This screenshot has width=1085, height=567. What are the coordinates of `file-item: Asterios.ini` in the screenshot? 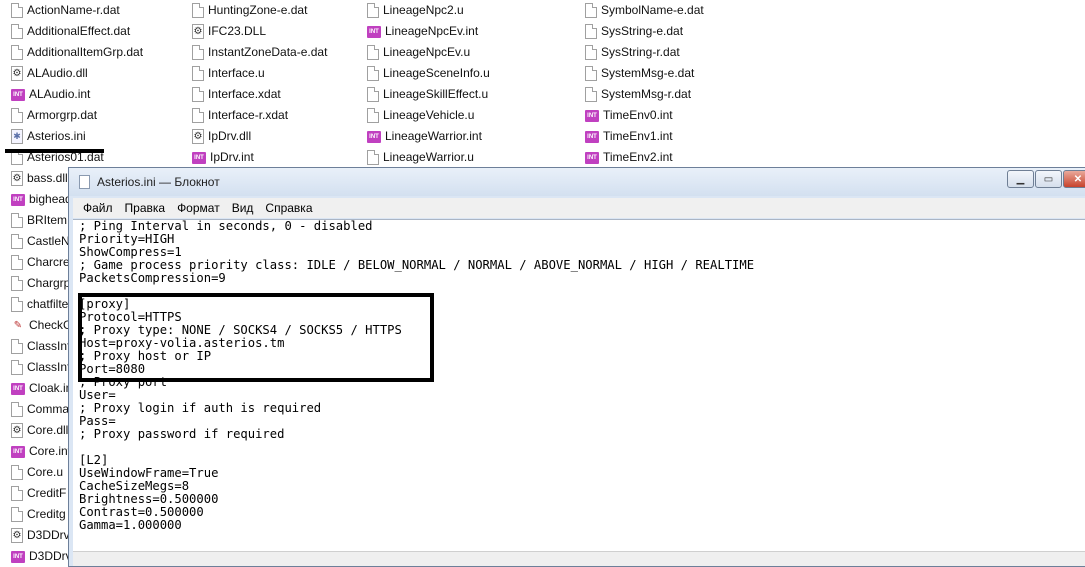 It's located at (71, 136).